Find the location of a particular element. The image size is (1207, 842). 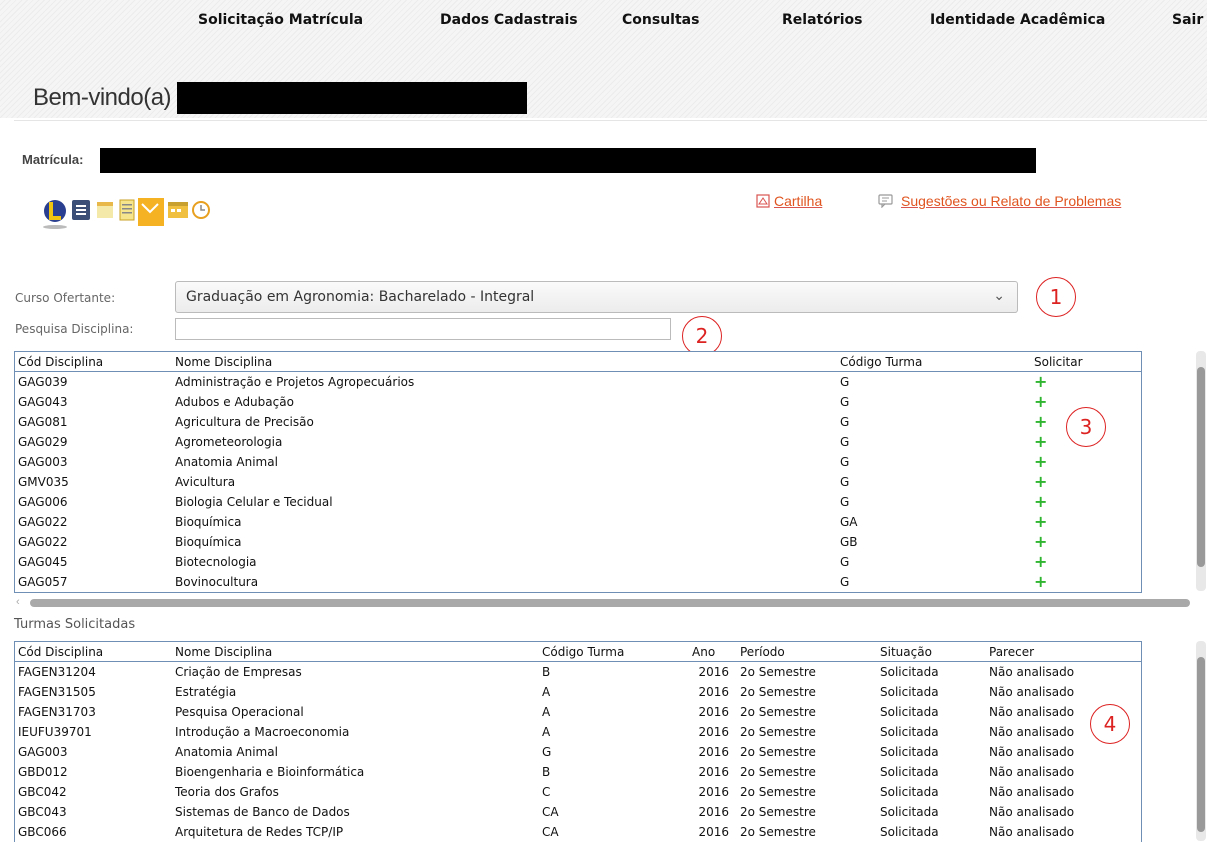

table-cell: Bioengenharia e Bioinformática is located at coordinates (270, 772).